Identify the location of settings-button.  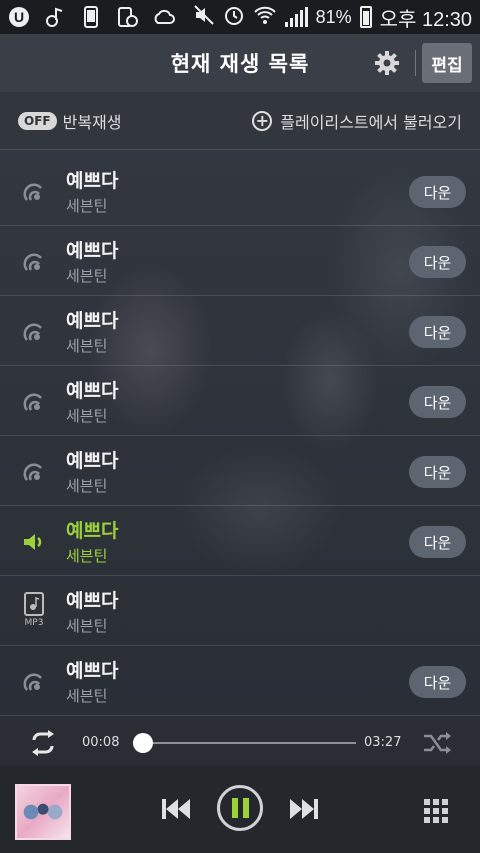
(387, 63).